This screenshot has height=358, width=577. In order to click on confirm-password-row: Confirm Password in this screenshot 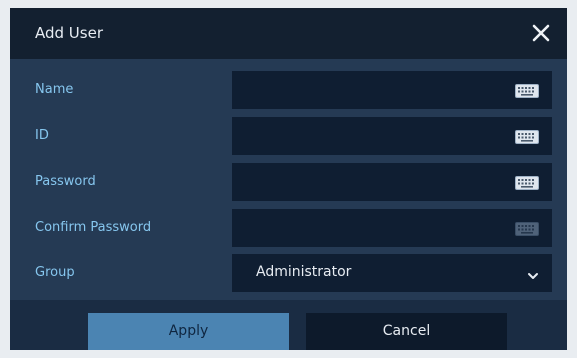, I will do `click(288, 228)`.